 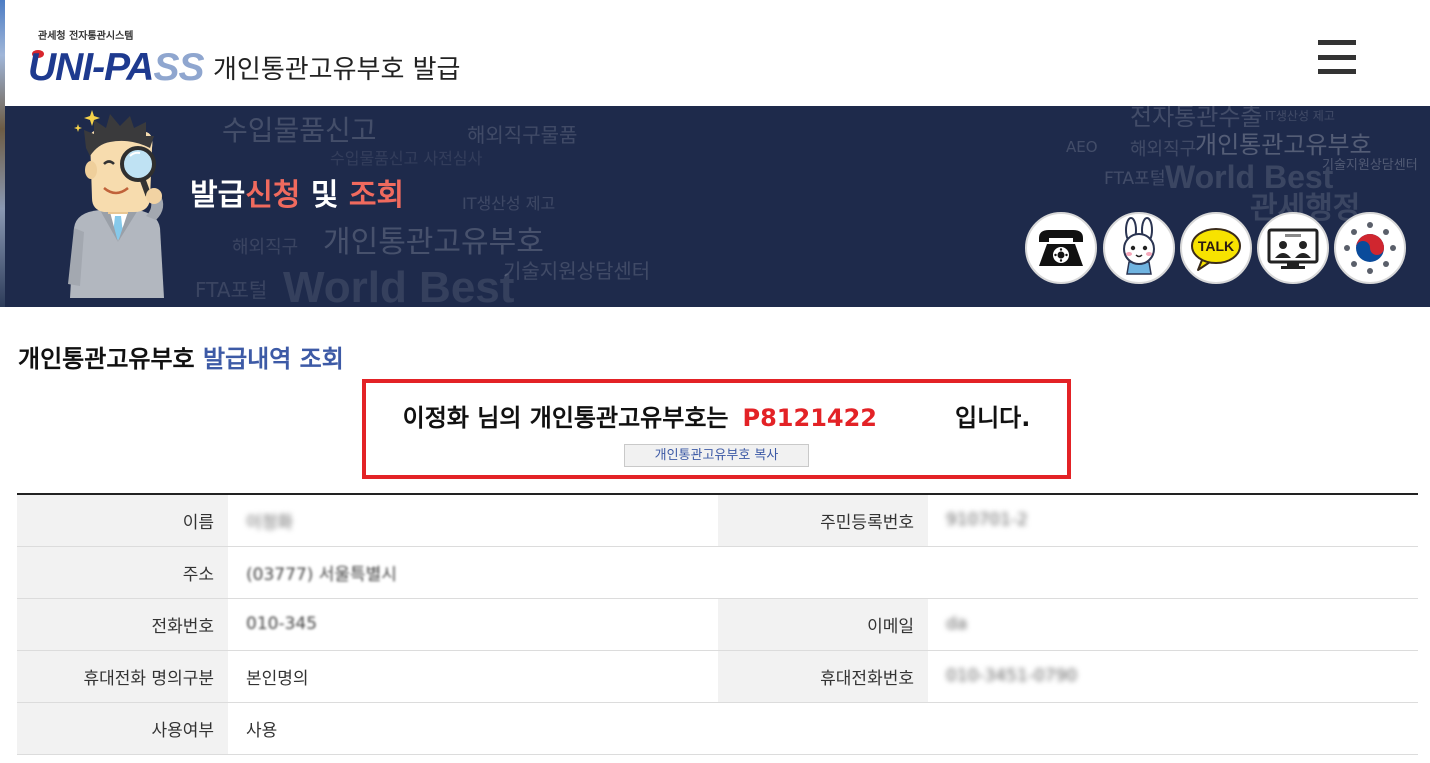 What do you see at coordinates (823, 572) in the screenshot?
I see `address-value: (03777) 서울특별시` at bounding box center [823, 572].